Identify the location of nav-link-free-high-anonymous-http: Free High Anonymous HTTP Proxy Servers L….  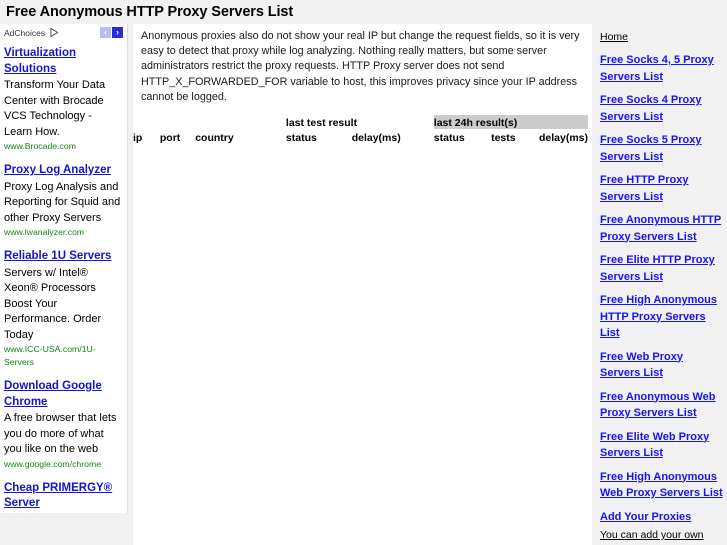
(662, 317).